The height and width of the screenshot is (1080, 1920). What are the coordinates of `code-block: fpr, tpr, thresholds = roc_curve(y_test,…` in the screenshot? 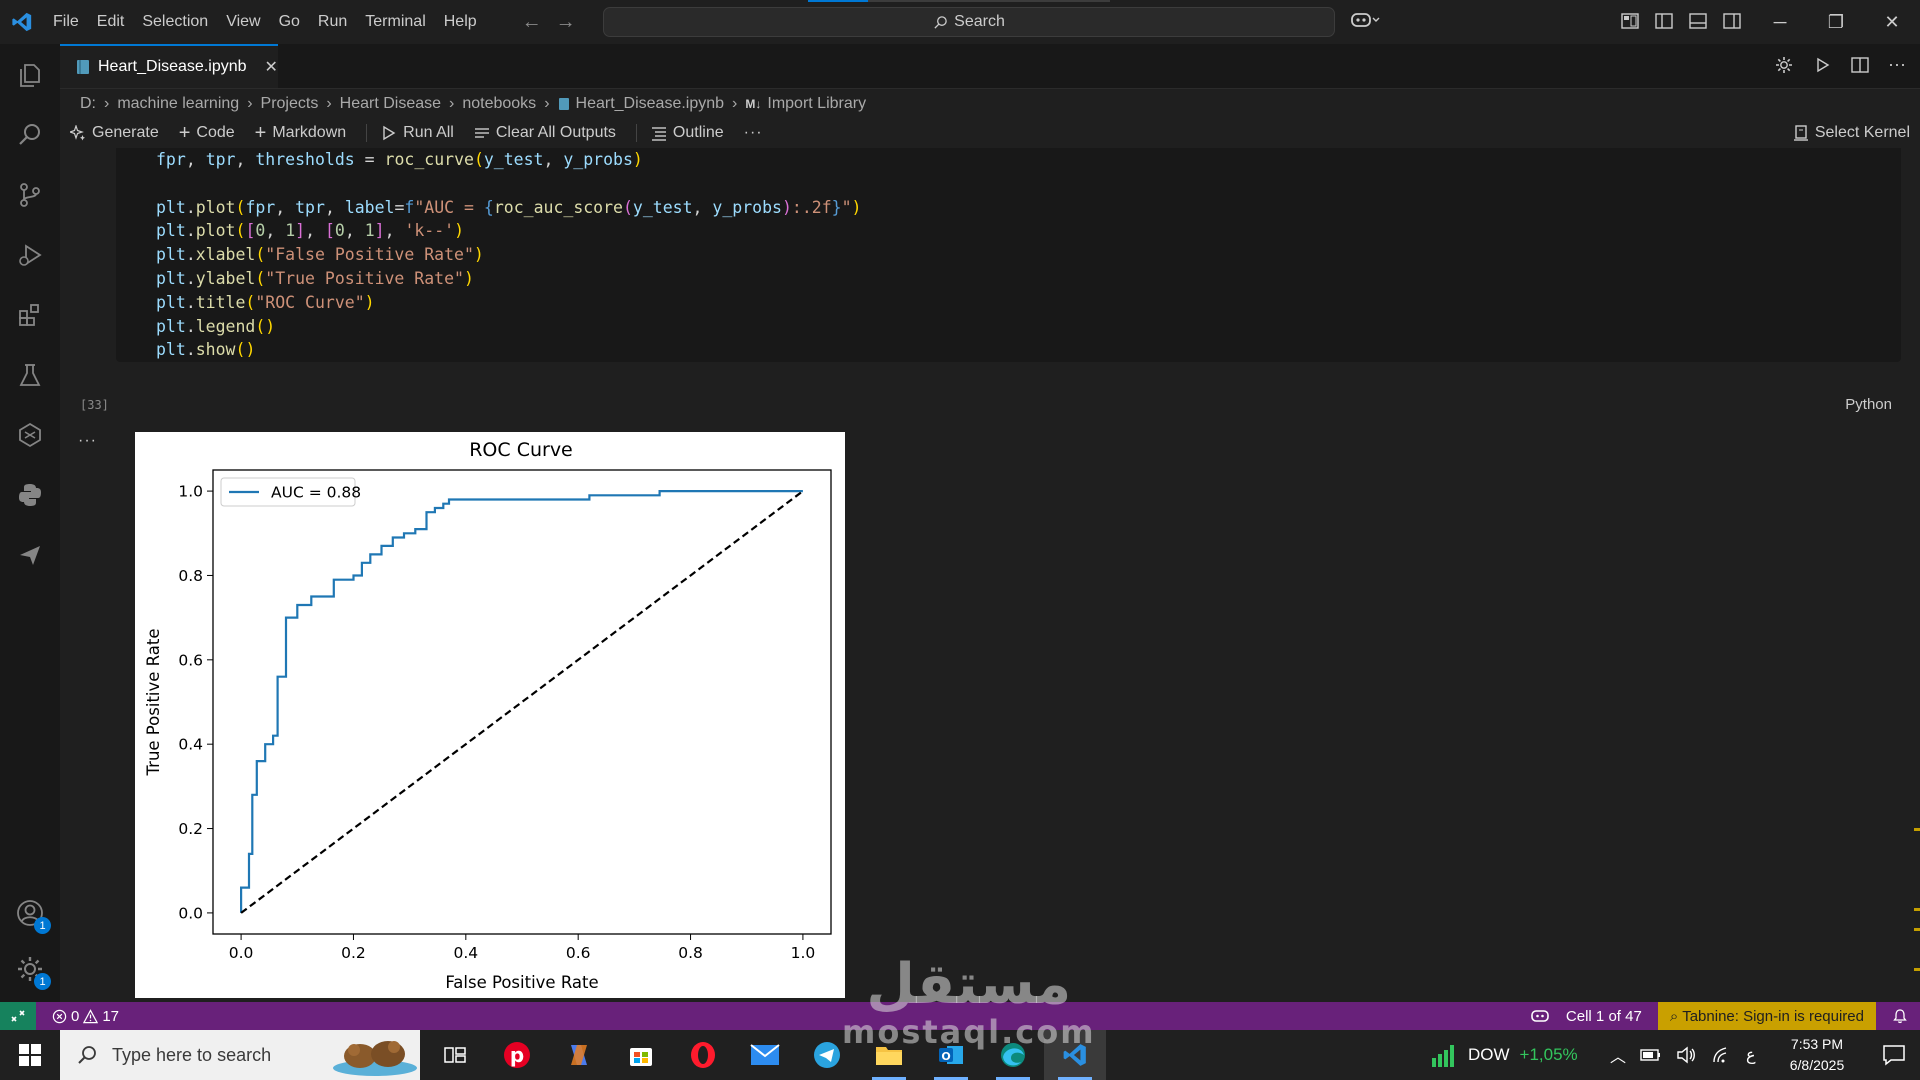 It's located at (508, 255).